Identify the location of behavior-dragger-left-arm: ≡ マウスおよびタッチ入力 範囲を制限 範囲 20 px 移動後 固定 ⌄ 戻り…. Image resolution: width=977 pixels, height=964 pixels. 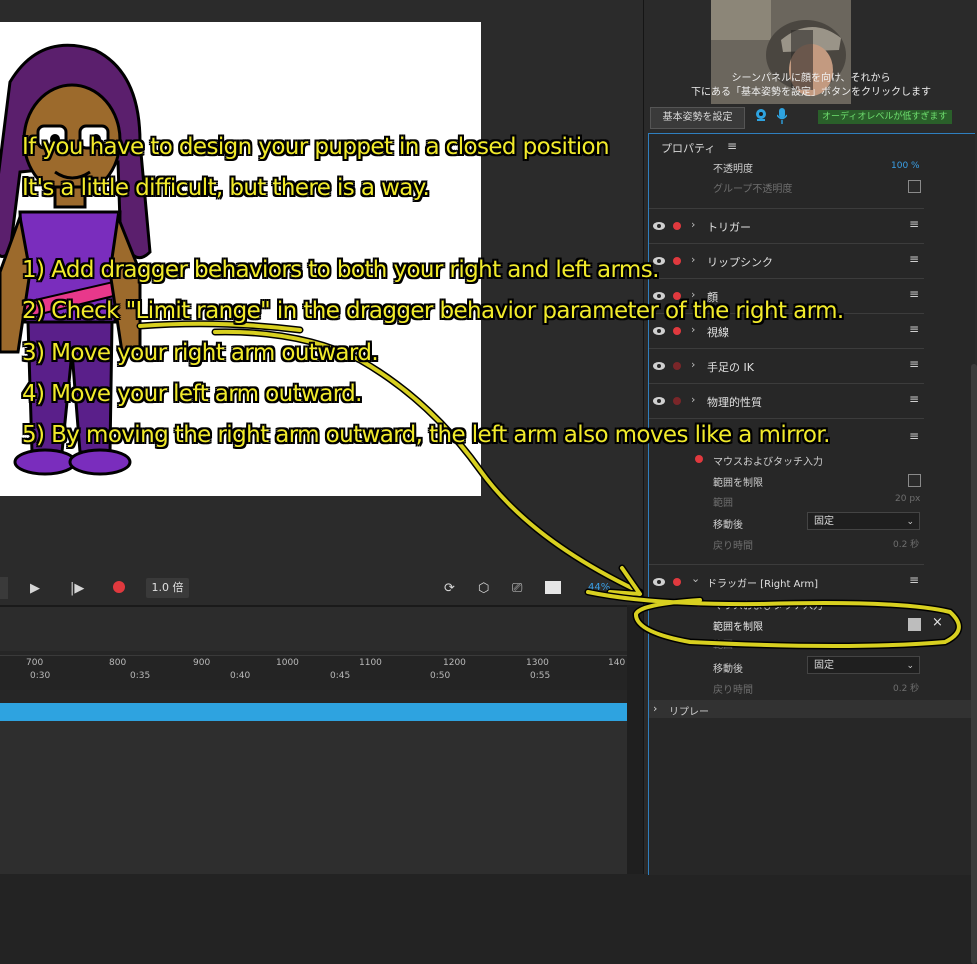
(786, 491).